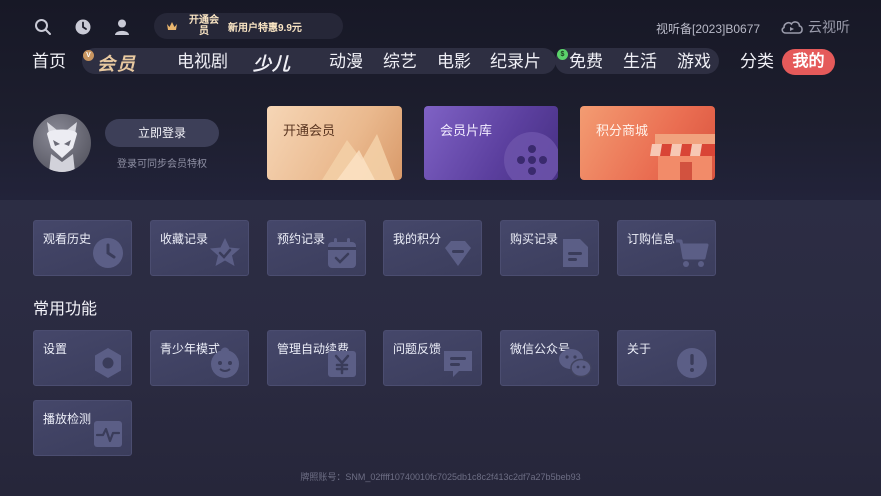 This screenshot has width=881, height=496. What do you see at coordinates (708, 29) in the screenshot?
I see `license-number: 视听备[2023]B0677` at bounding box center [708, 29].